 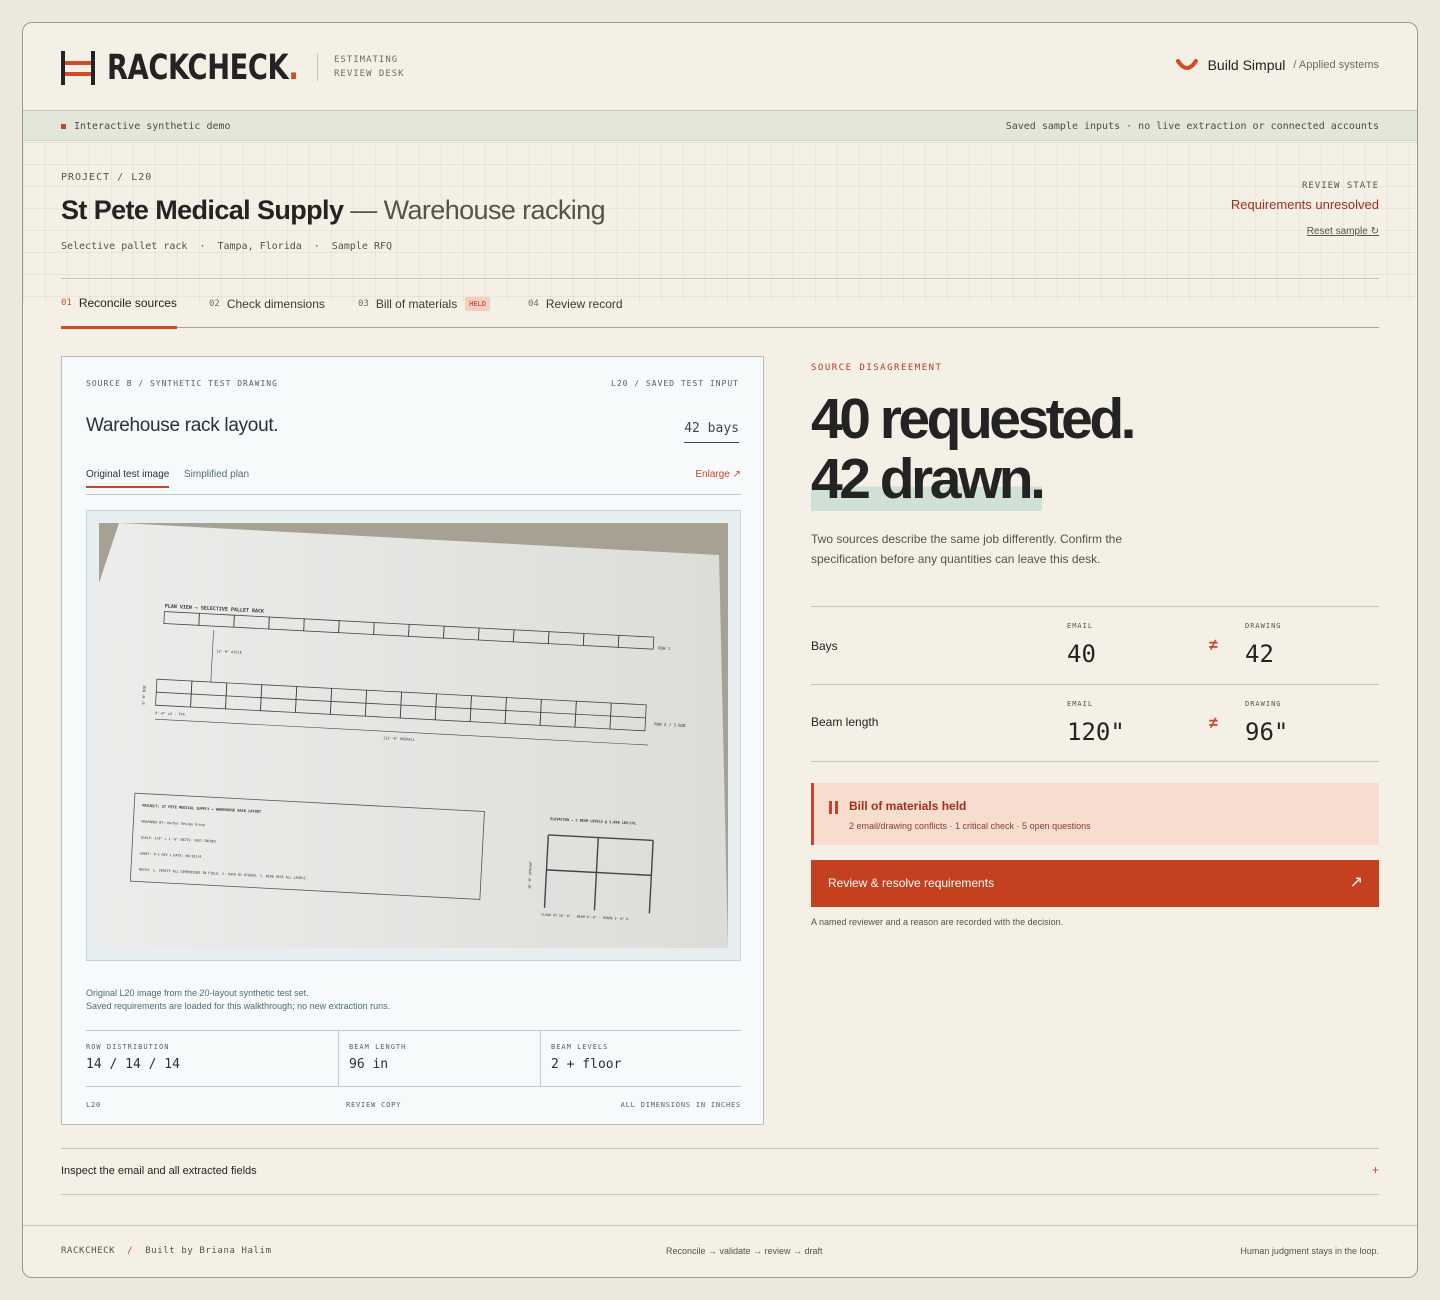 I want to click on arrow-up-right-icon: ↗, so click(x=1356, y=882).